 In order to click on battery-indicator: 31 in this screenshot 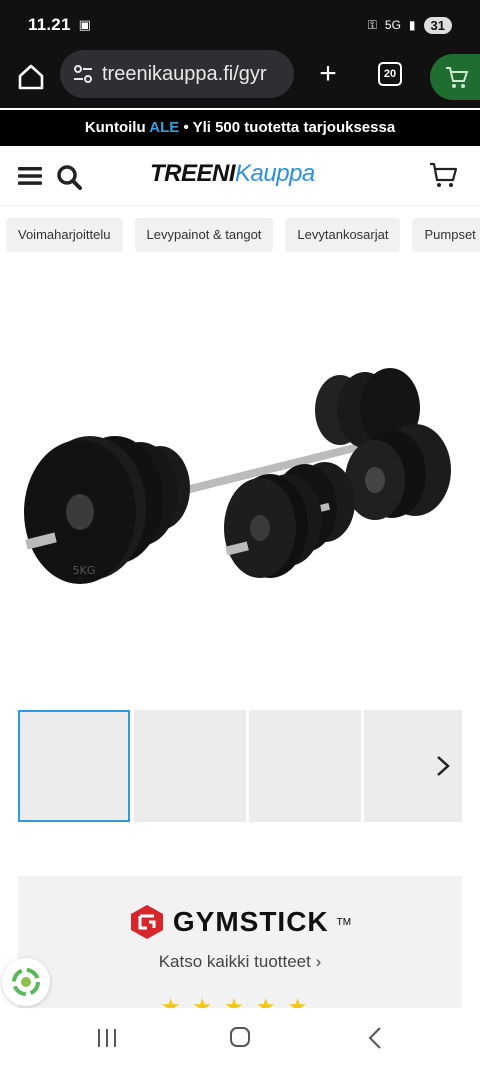, I will do `click(437, 25)`.